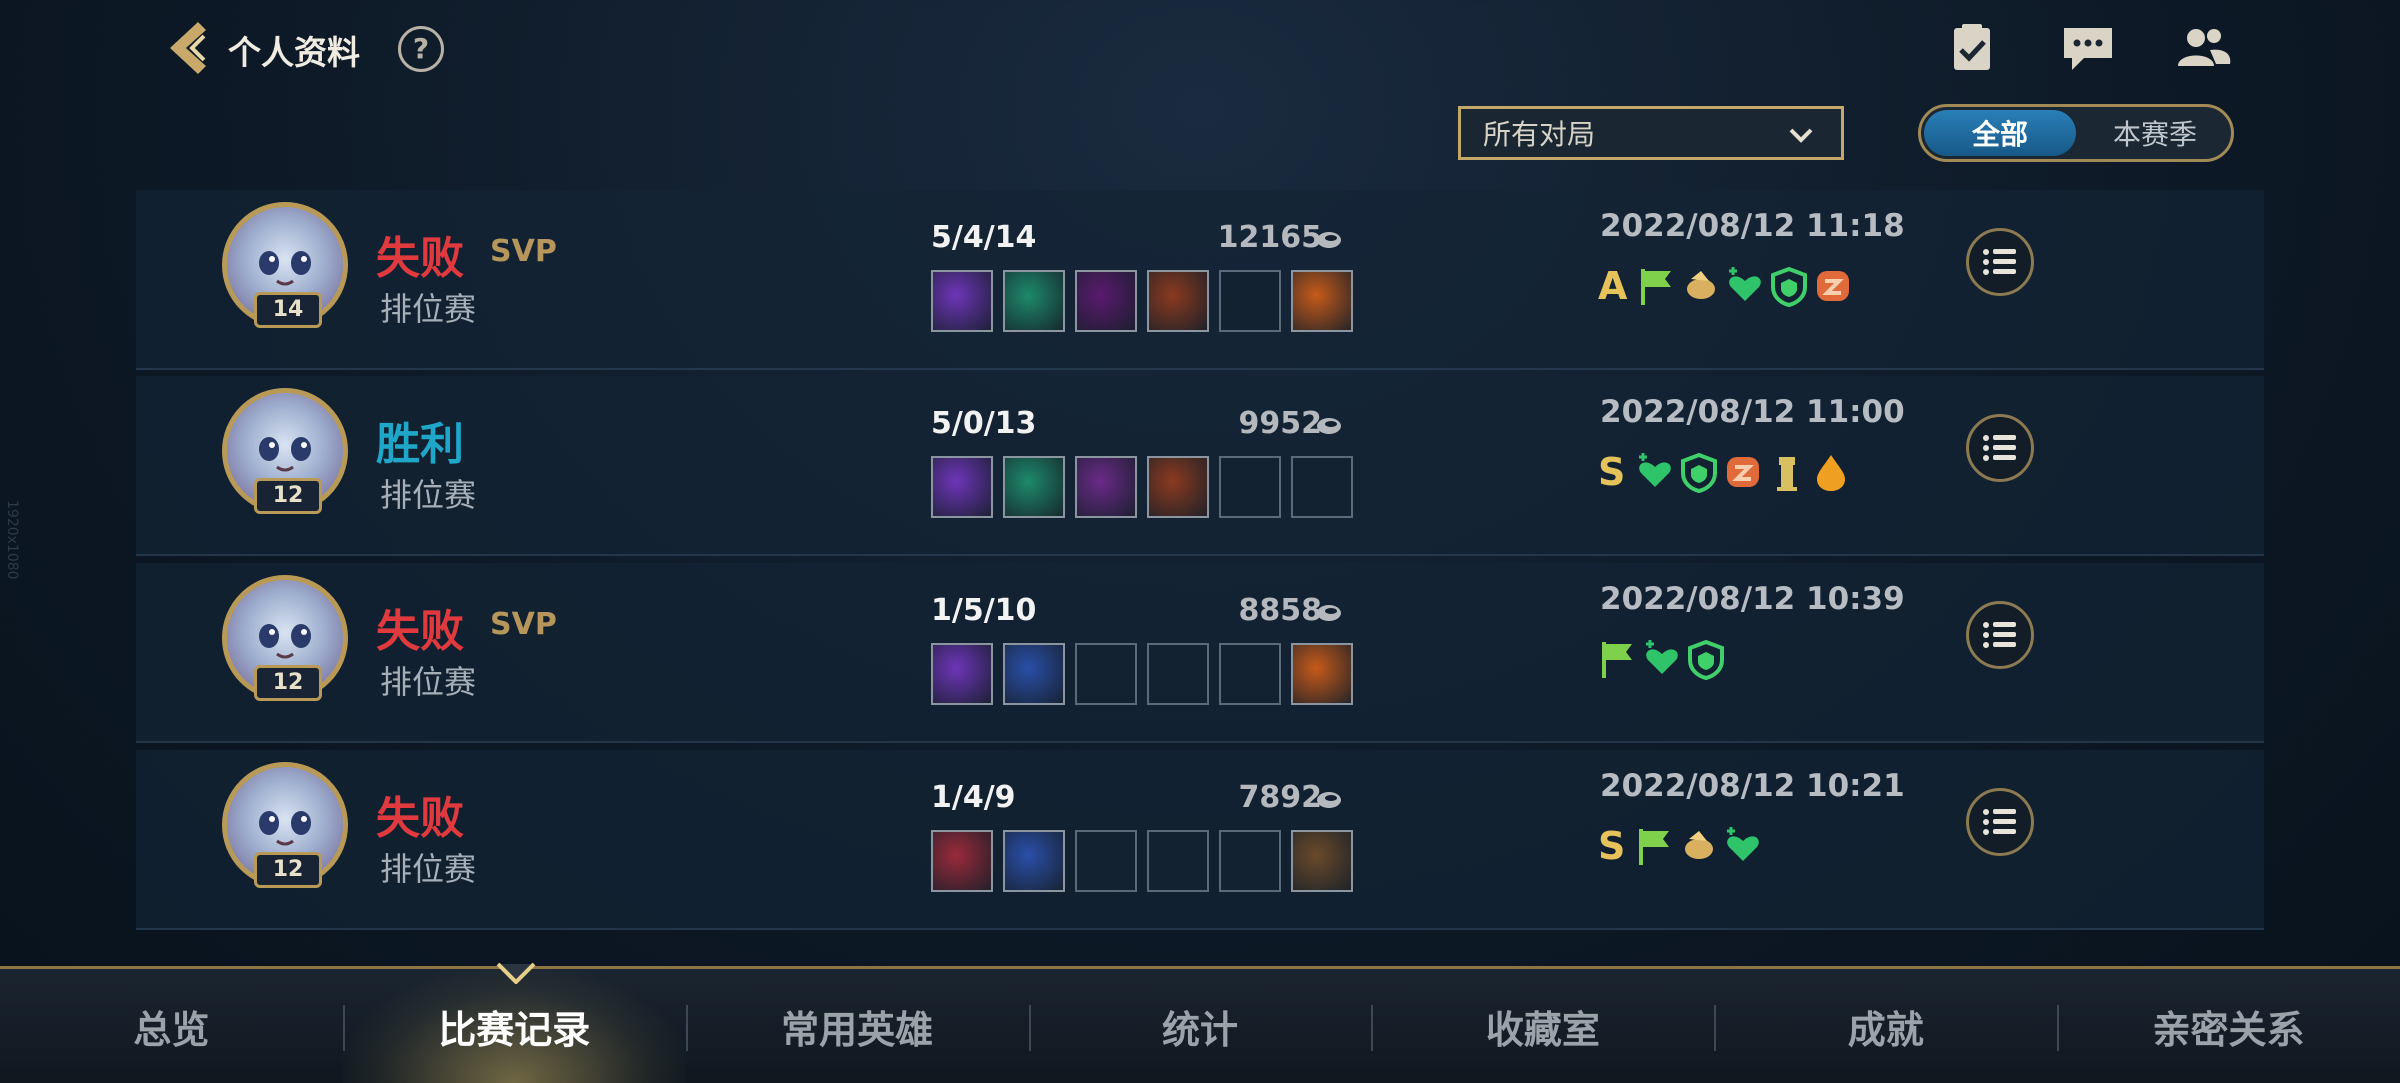  Describe the element at coordinates (421, 49) in the screenshot. I see `help-button: ?` at that location.